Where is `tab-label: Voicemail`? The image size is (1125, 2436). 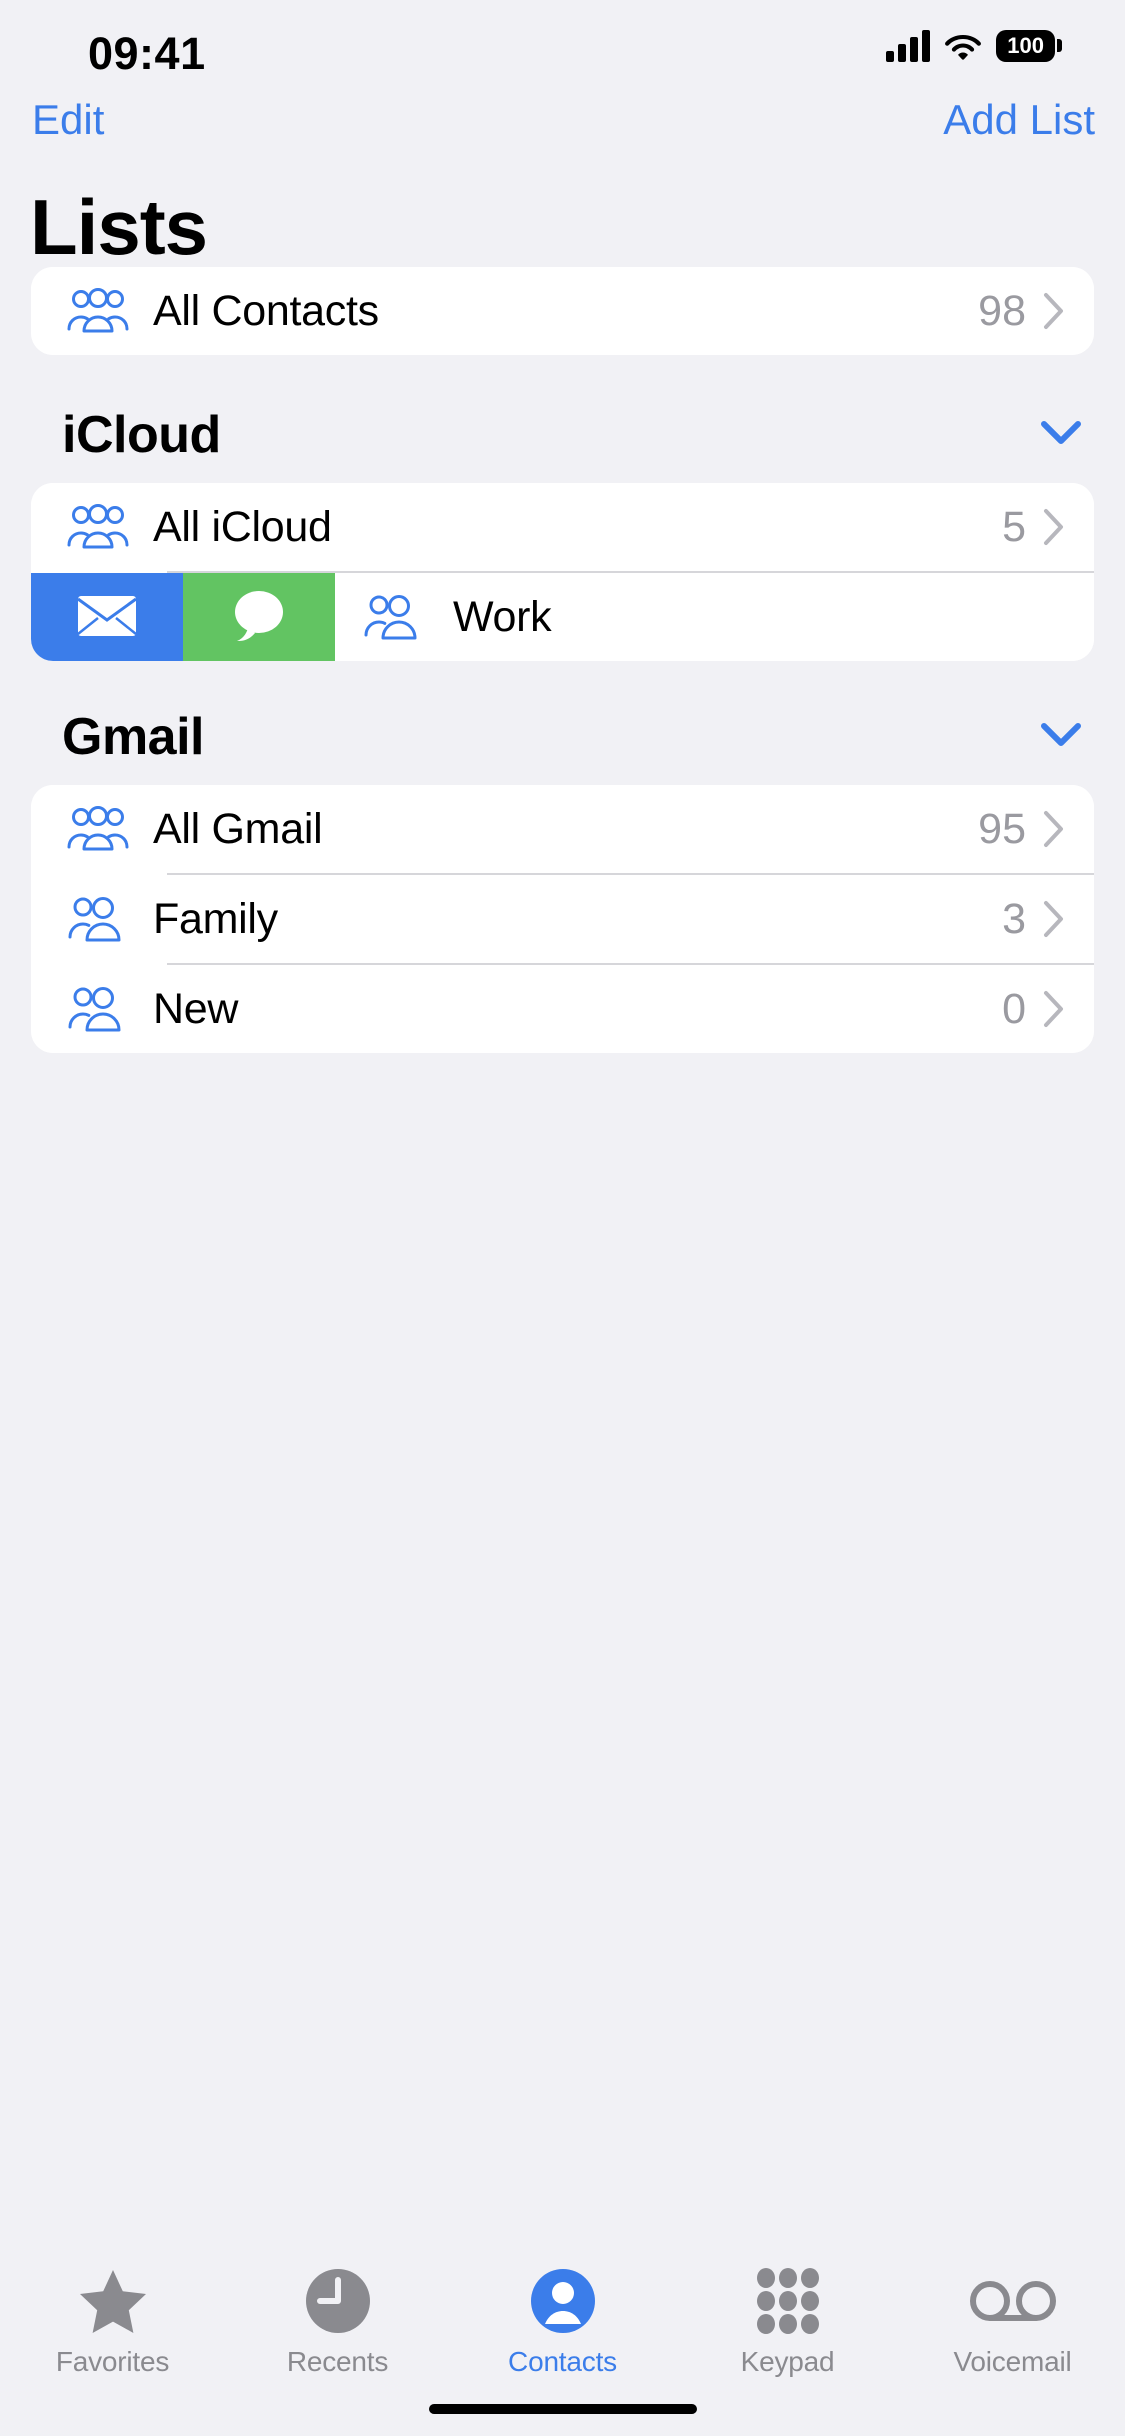 tab-label: Voicemail is located at coordinates (1012, 2361).